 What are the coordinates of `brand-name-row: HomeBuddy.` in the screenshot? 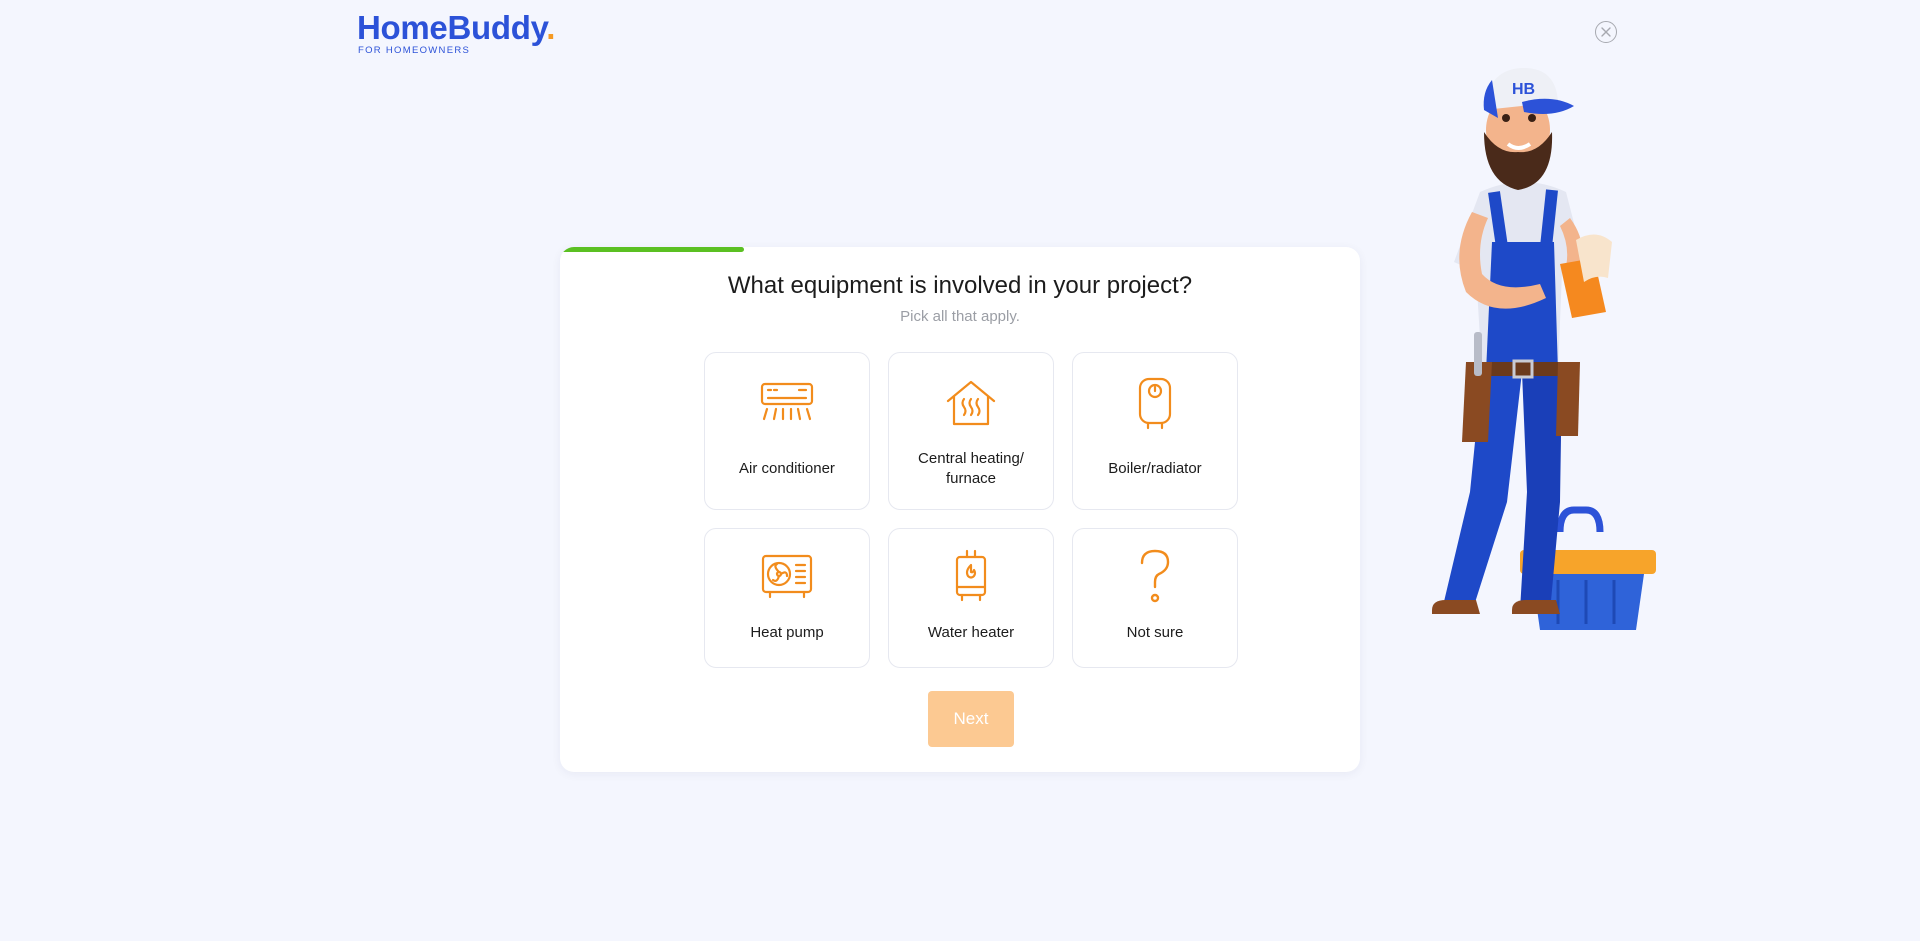 It's located at (456, 28).